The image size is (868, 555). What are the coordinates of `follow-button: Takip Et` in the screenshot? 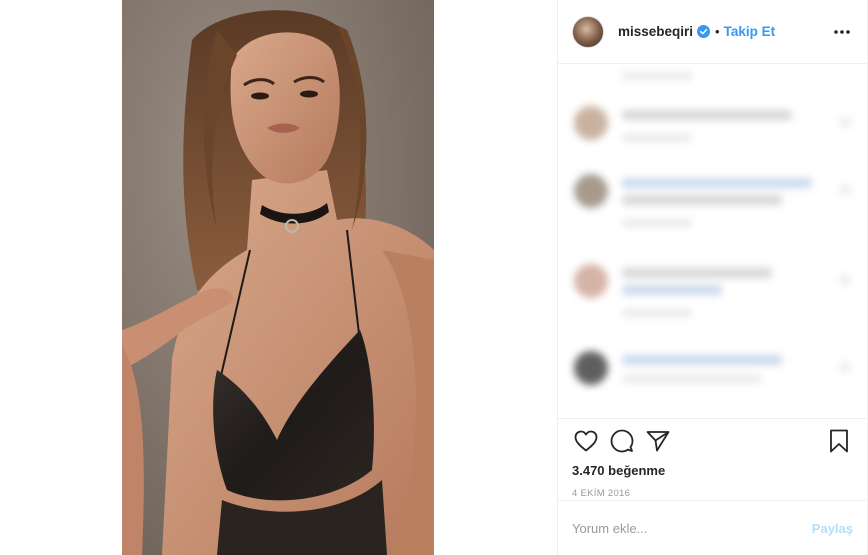 It's located at (750, 31).